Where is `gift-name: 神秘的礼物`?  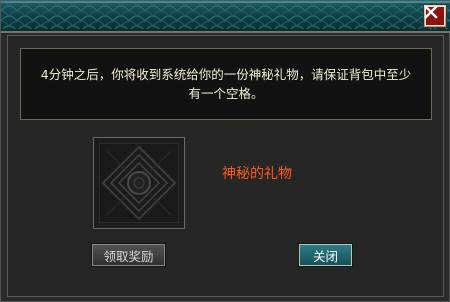
gift-name: 神秘的礼物 is located at coordinates (257, 174).